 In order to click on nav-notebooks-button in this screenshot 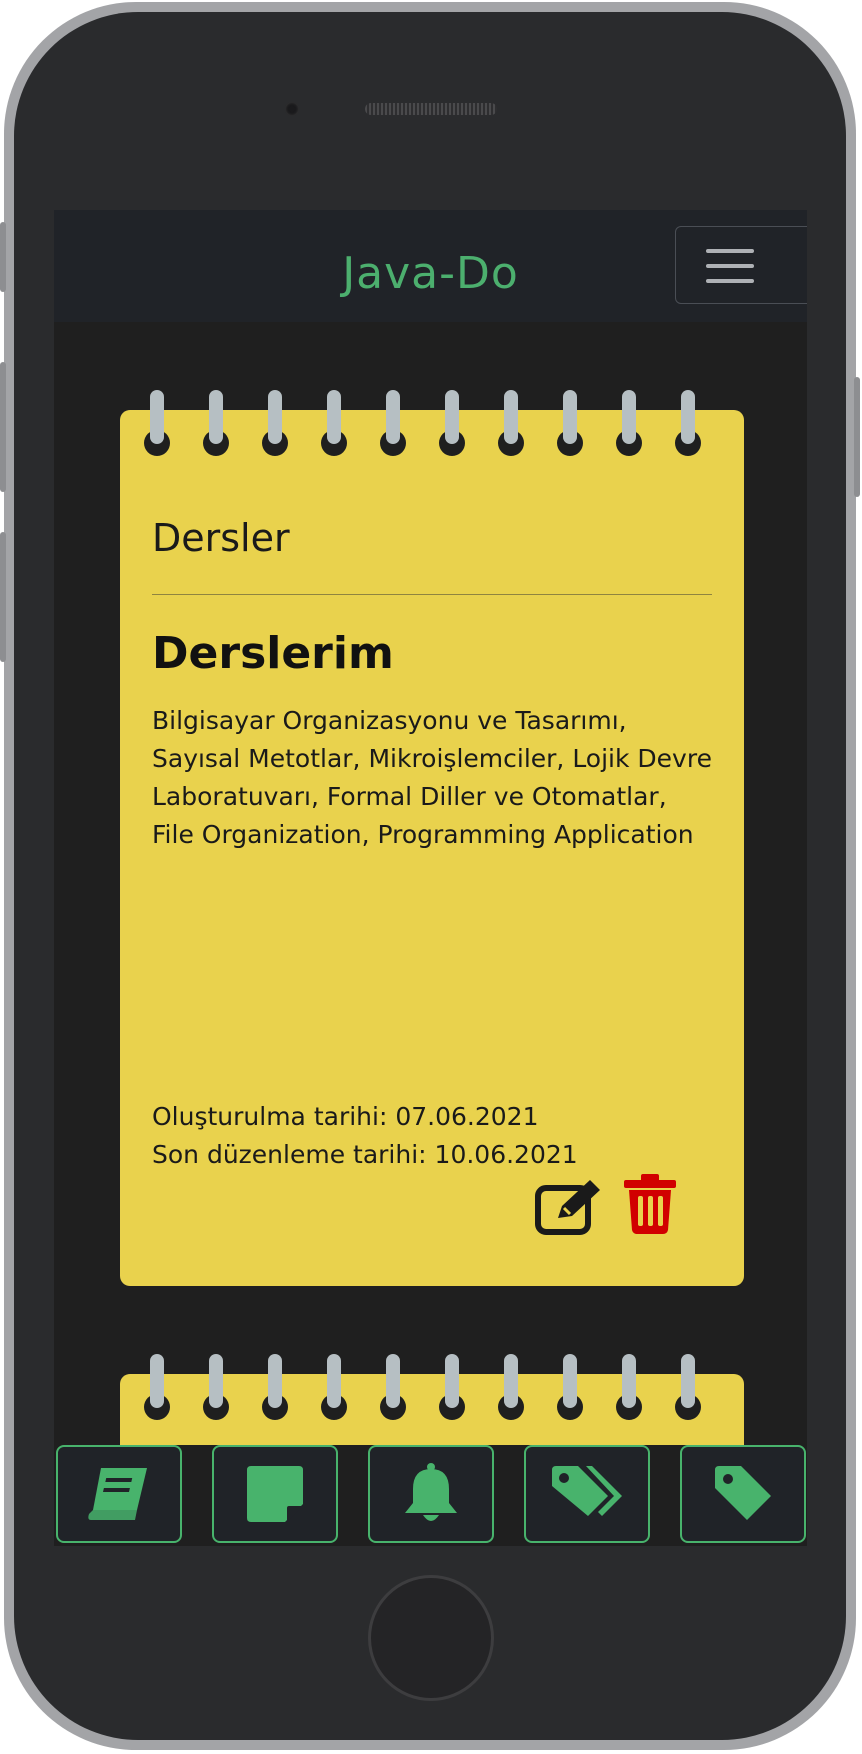, I will do `click(119, 1494)`.